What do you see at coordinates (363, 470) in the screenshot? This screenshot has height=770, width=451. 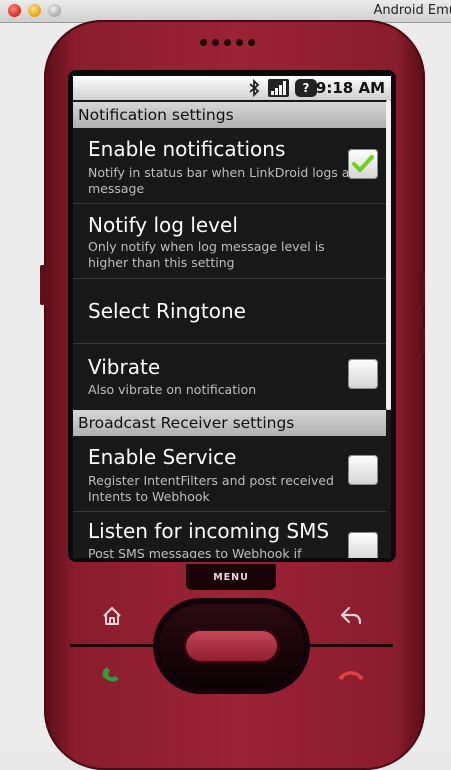 I see `enable-service-checkbox` at bounding box center [363, 470].